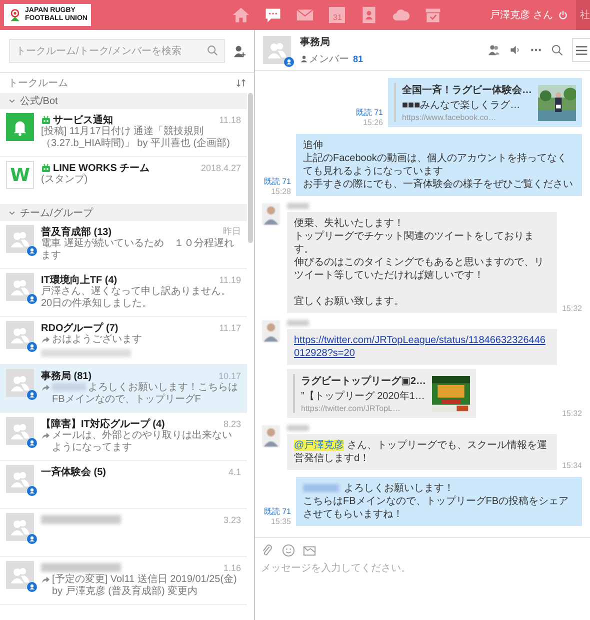  I want to click on room-title: RDOグループ (7), so click(79, 327).